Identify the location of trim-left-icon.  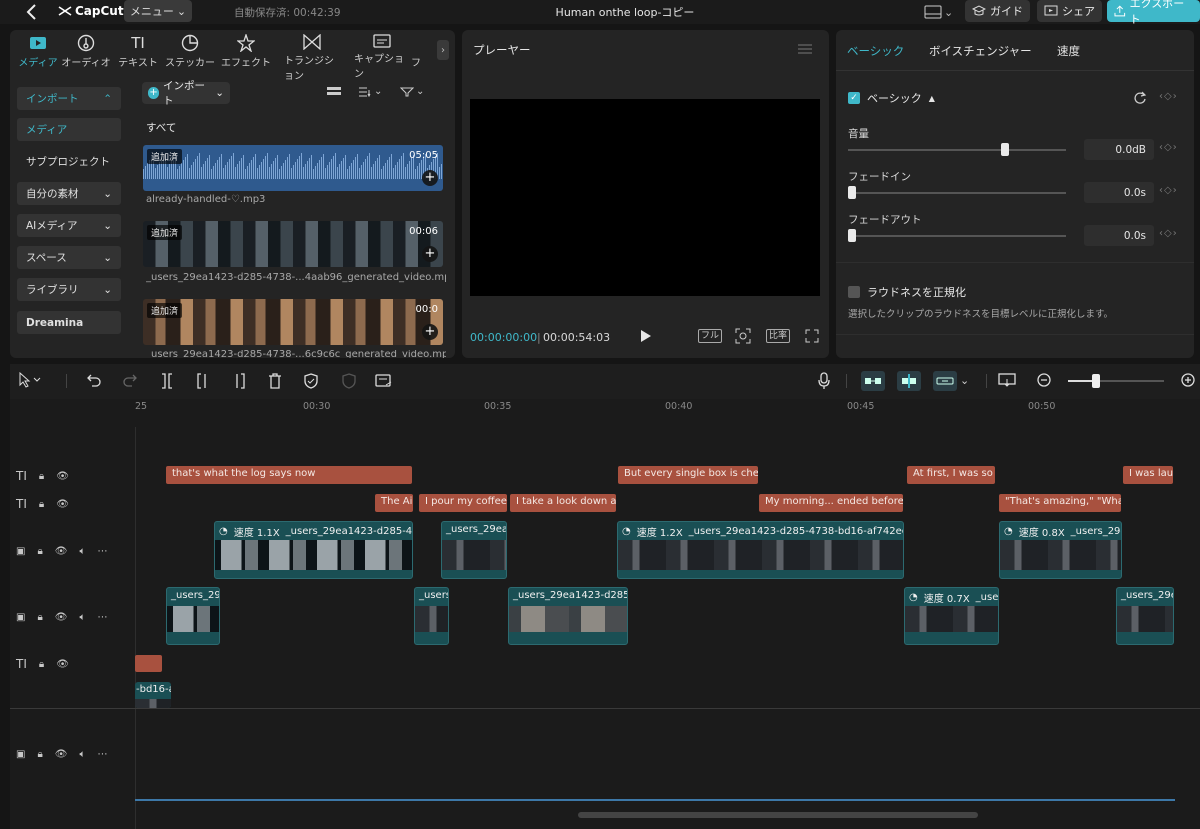
(203, 381).